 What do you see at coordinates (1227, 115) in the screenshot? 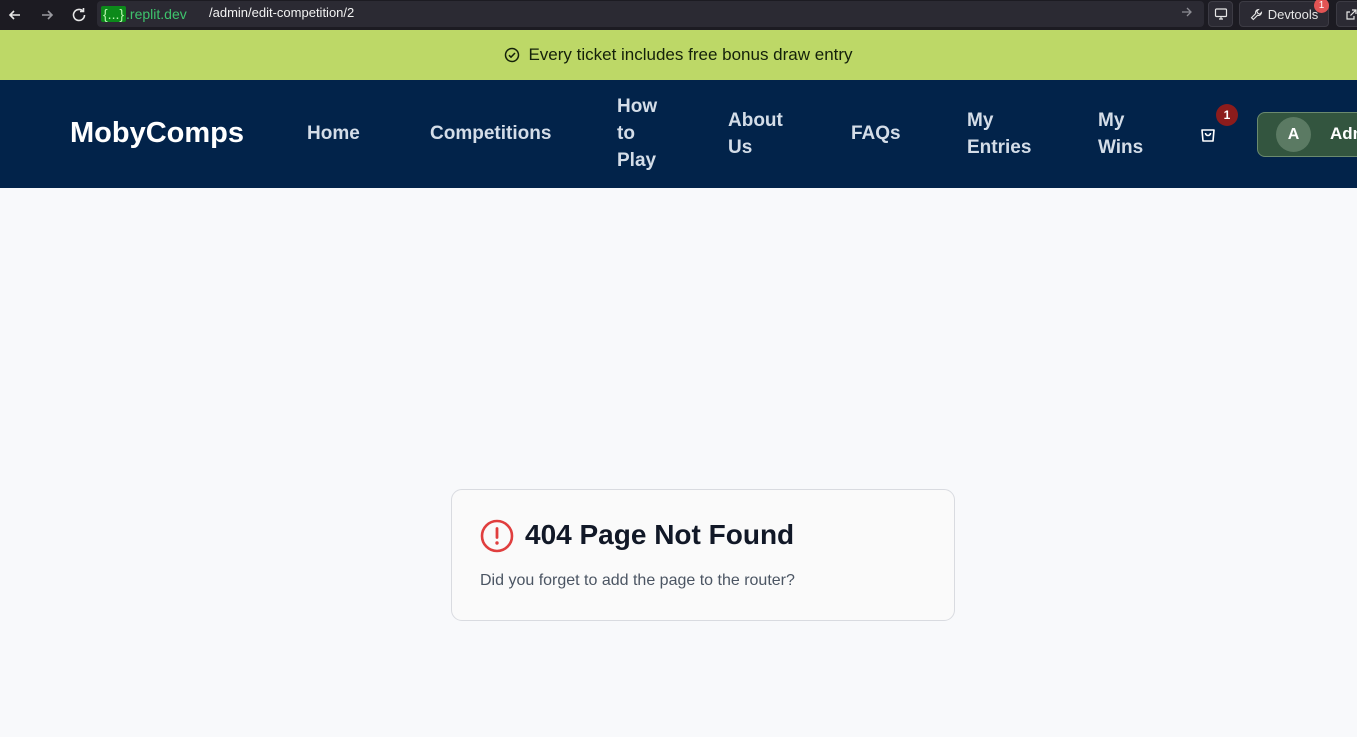
I see `cart-count-badge: 1` at bounding box center [1227, 115].